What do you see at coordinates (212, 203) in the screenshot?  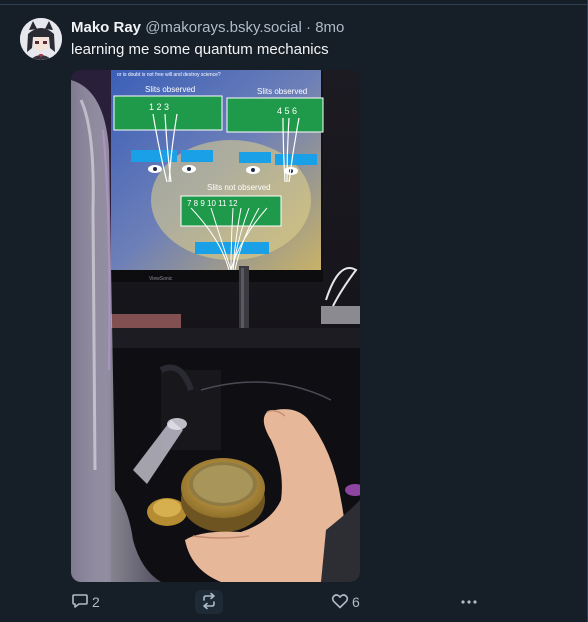 I see `slide-bottom-numbers: 7 8 9 10 11 12` at bounding box center [212, 203].